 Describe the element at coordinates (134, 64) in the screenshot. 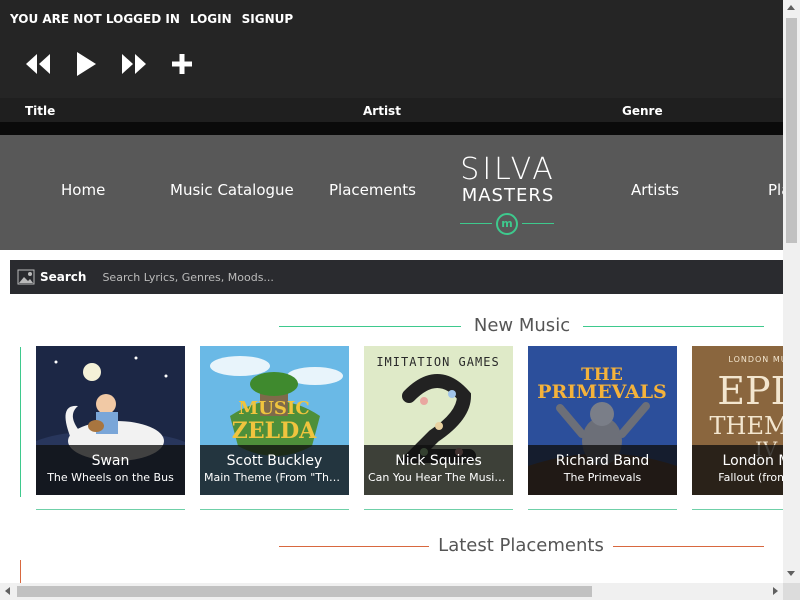

I see `fast-forward-icon` at that location.